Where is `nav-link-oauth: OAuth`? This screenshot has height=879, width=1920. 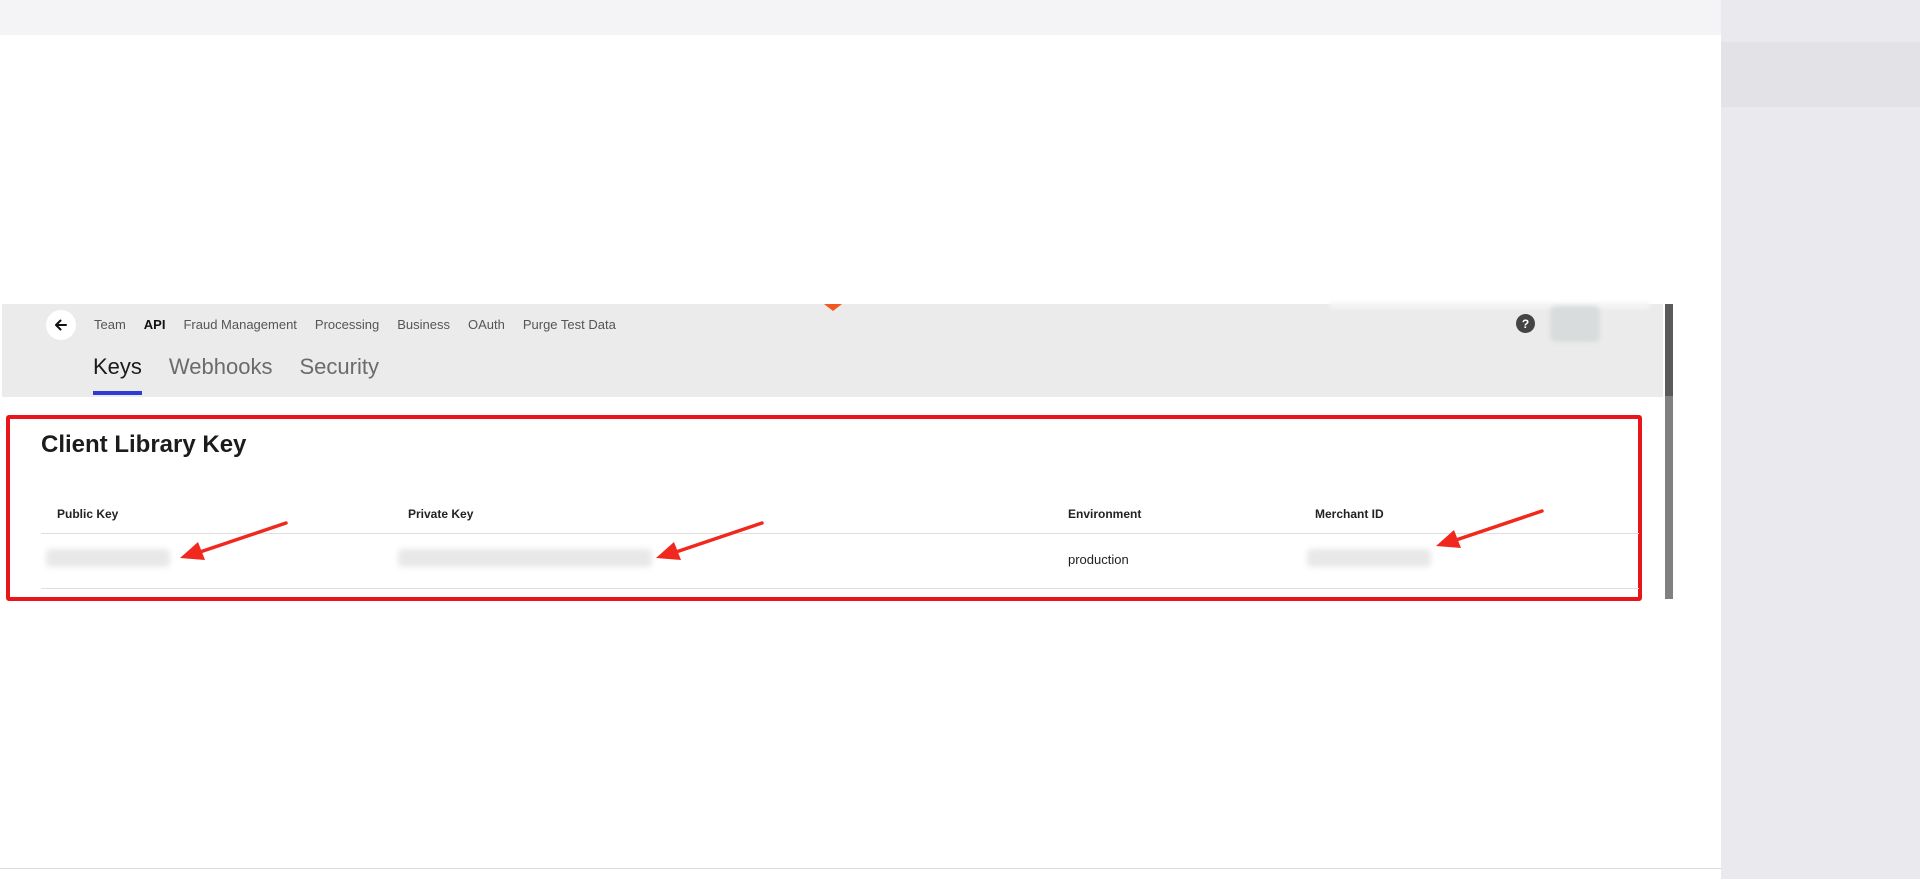
nav-link-oauth: OAuth is located at coordinates (486, 325).